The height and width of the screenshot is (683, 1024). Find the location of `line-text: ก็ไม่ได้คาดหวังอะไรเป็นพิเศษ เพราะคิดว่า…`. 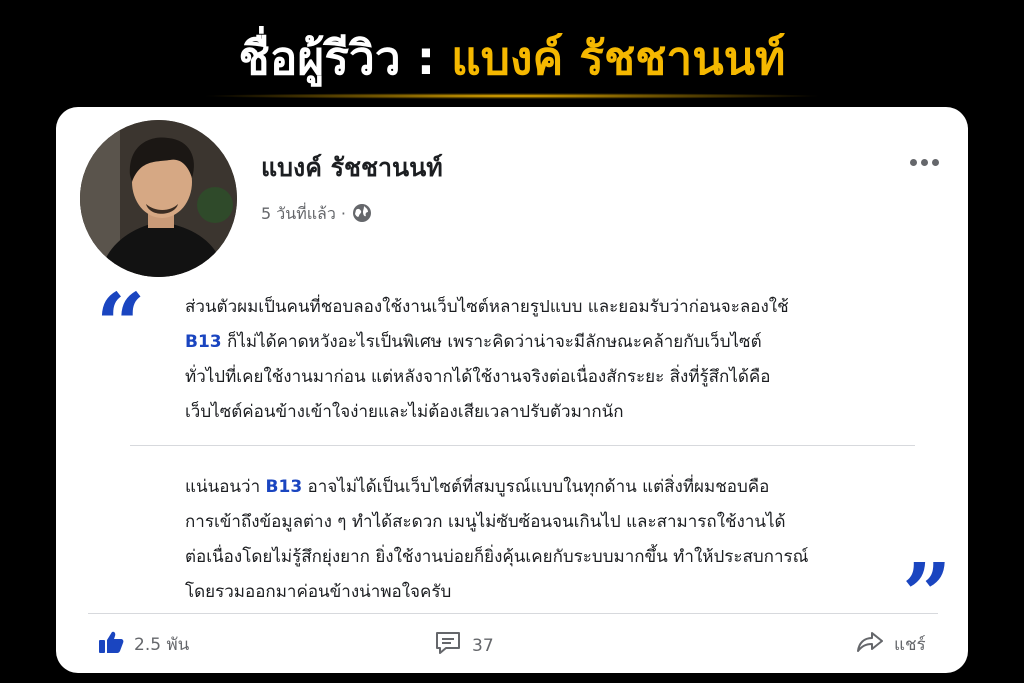

line-text: ก็ไม่ได้คาดหวังอะไรเป็นพิเศษ เพราะคิดว่า… is located at coordinates (491, 342).